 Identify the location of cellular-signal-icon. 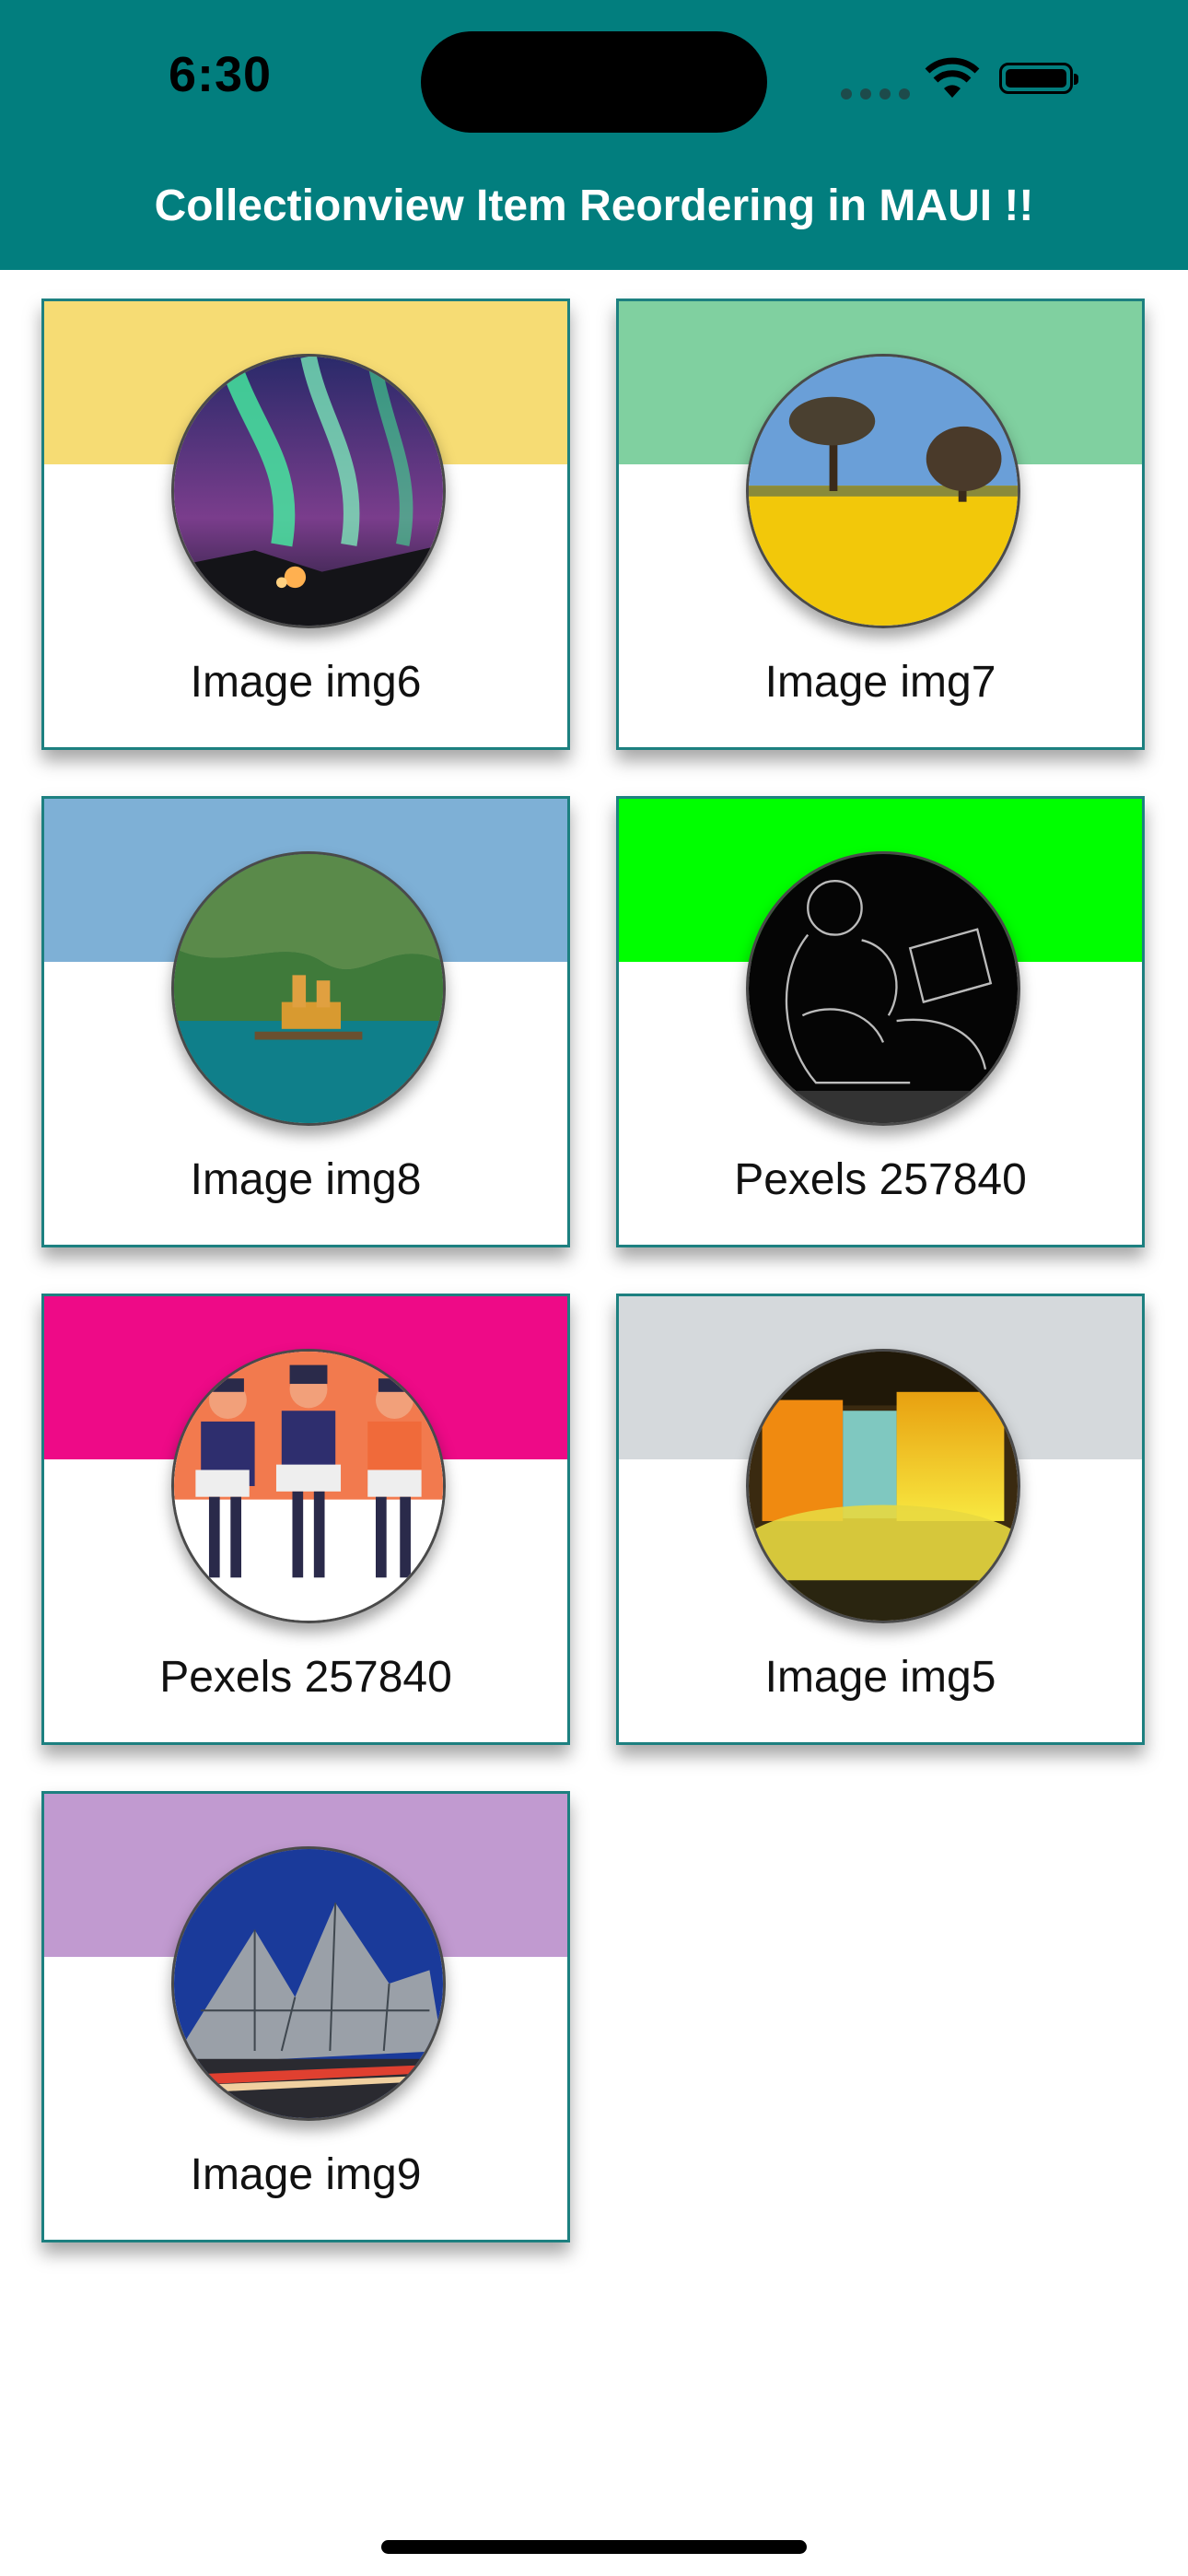
(875, 94).